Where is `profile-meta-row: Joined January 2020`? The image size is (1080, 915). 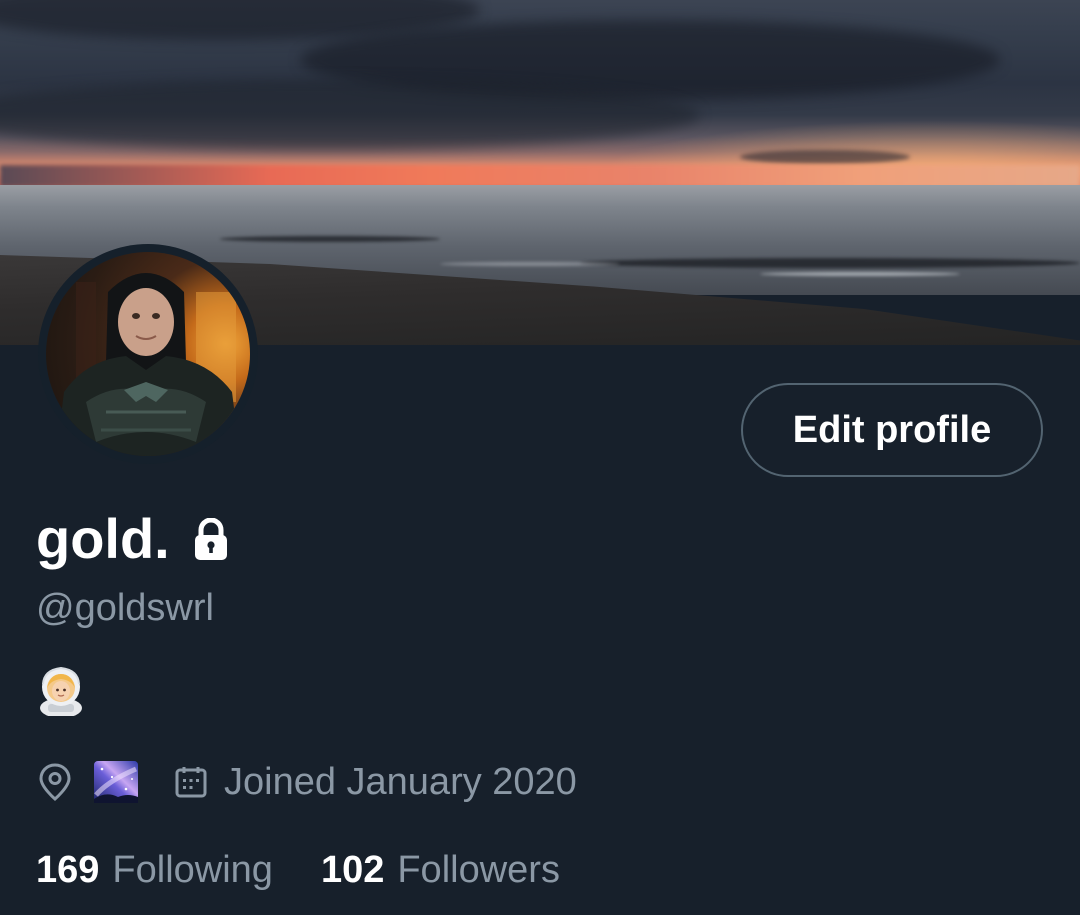
profile-meta-row: Joined January 2020 is located at coordinates (306, 782).